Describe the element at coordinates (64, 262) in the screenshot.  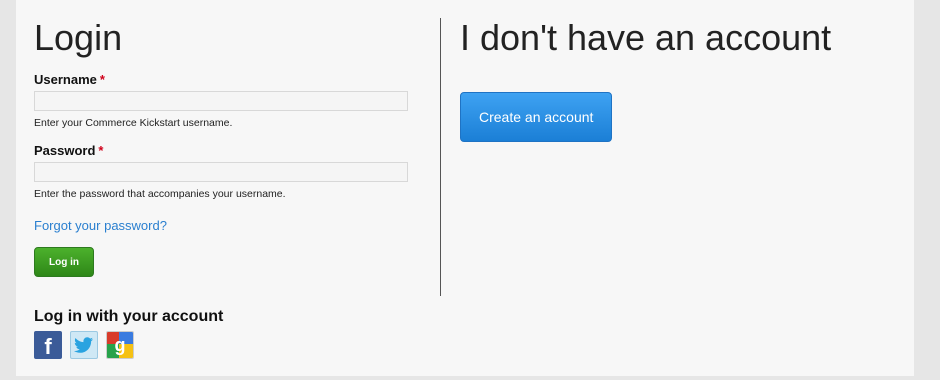
I see `login-button: Log in` at that location.